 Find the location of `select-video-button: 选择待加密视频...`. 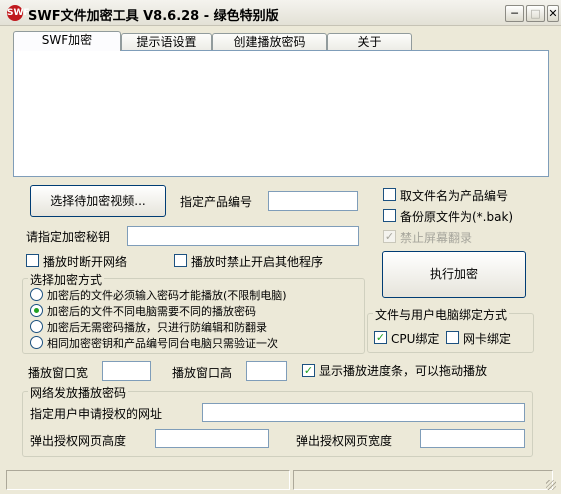

select-video-button: 选择待加密视频... is located at coordinates (98, 201).